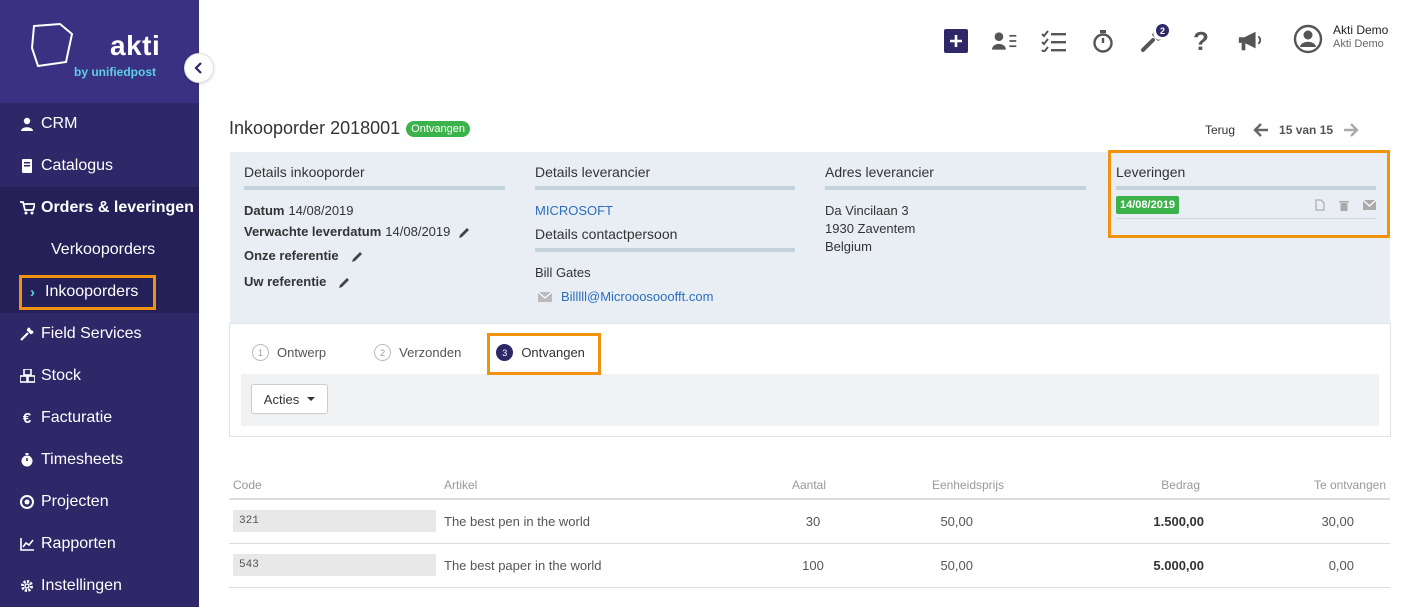  I want to click on interventions-button: 2, so click(1154, 39).